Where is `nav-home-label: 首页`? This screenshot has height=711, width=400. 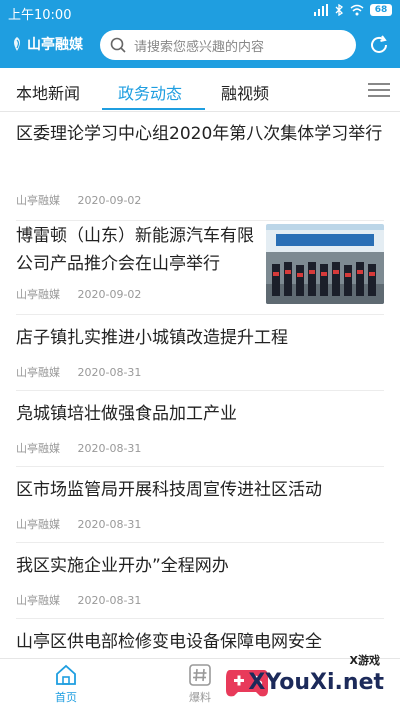 nav-home-label: 首页 is located at coordinates (66, 697).